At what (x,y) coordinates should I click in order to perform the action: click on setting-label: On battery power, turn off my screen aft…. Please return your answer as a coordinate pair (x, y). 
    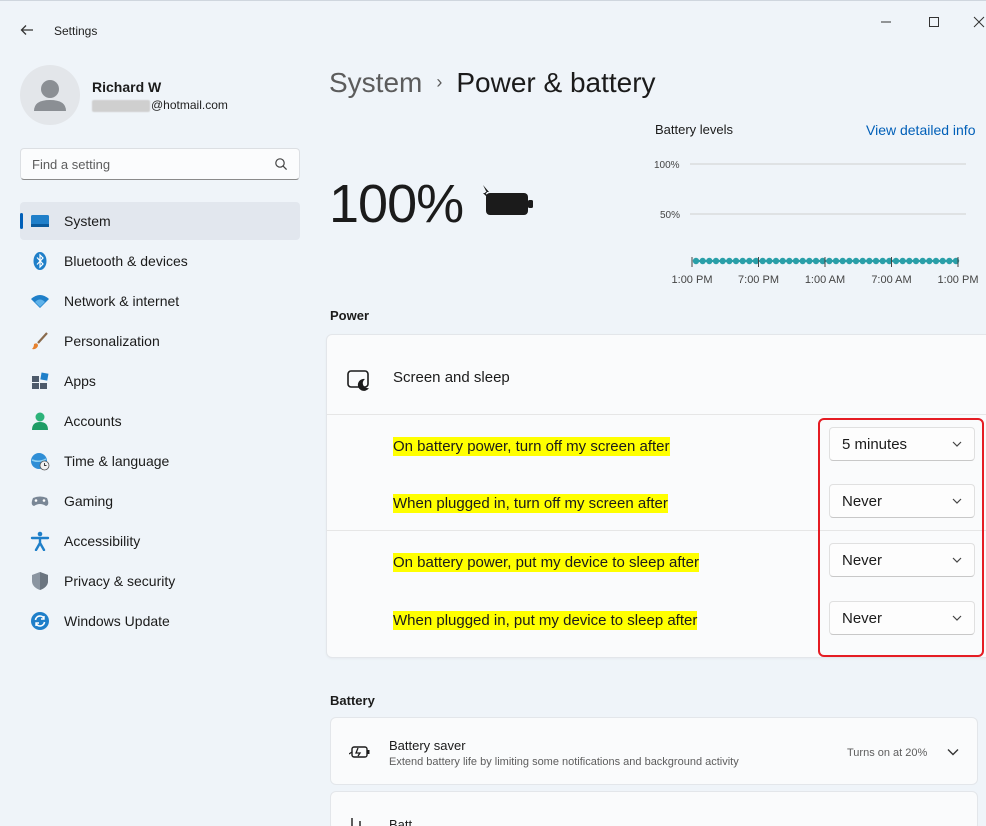
    Looking at the image, I should click on (531, 446).